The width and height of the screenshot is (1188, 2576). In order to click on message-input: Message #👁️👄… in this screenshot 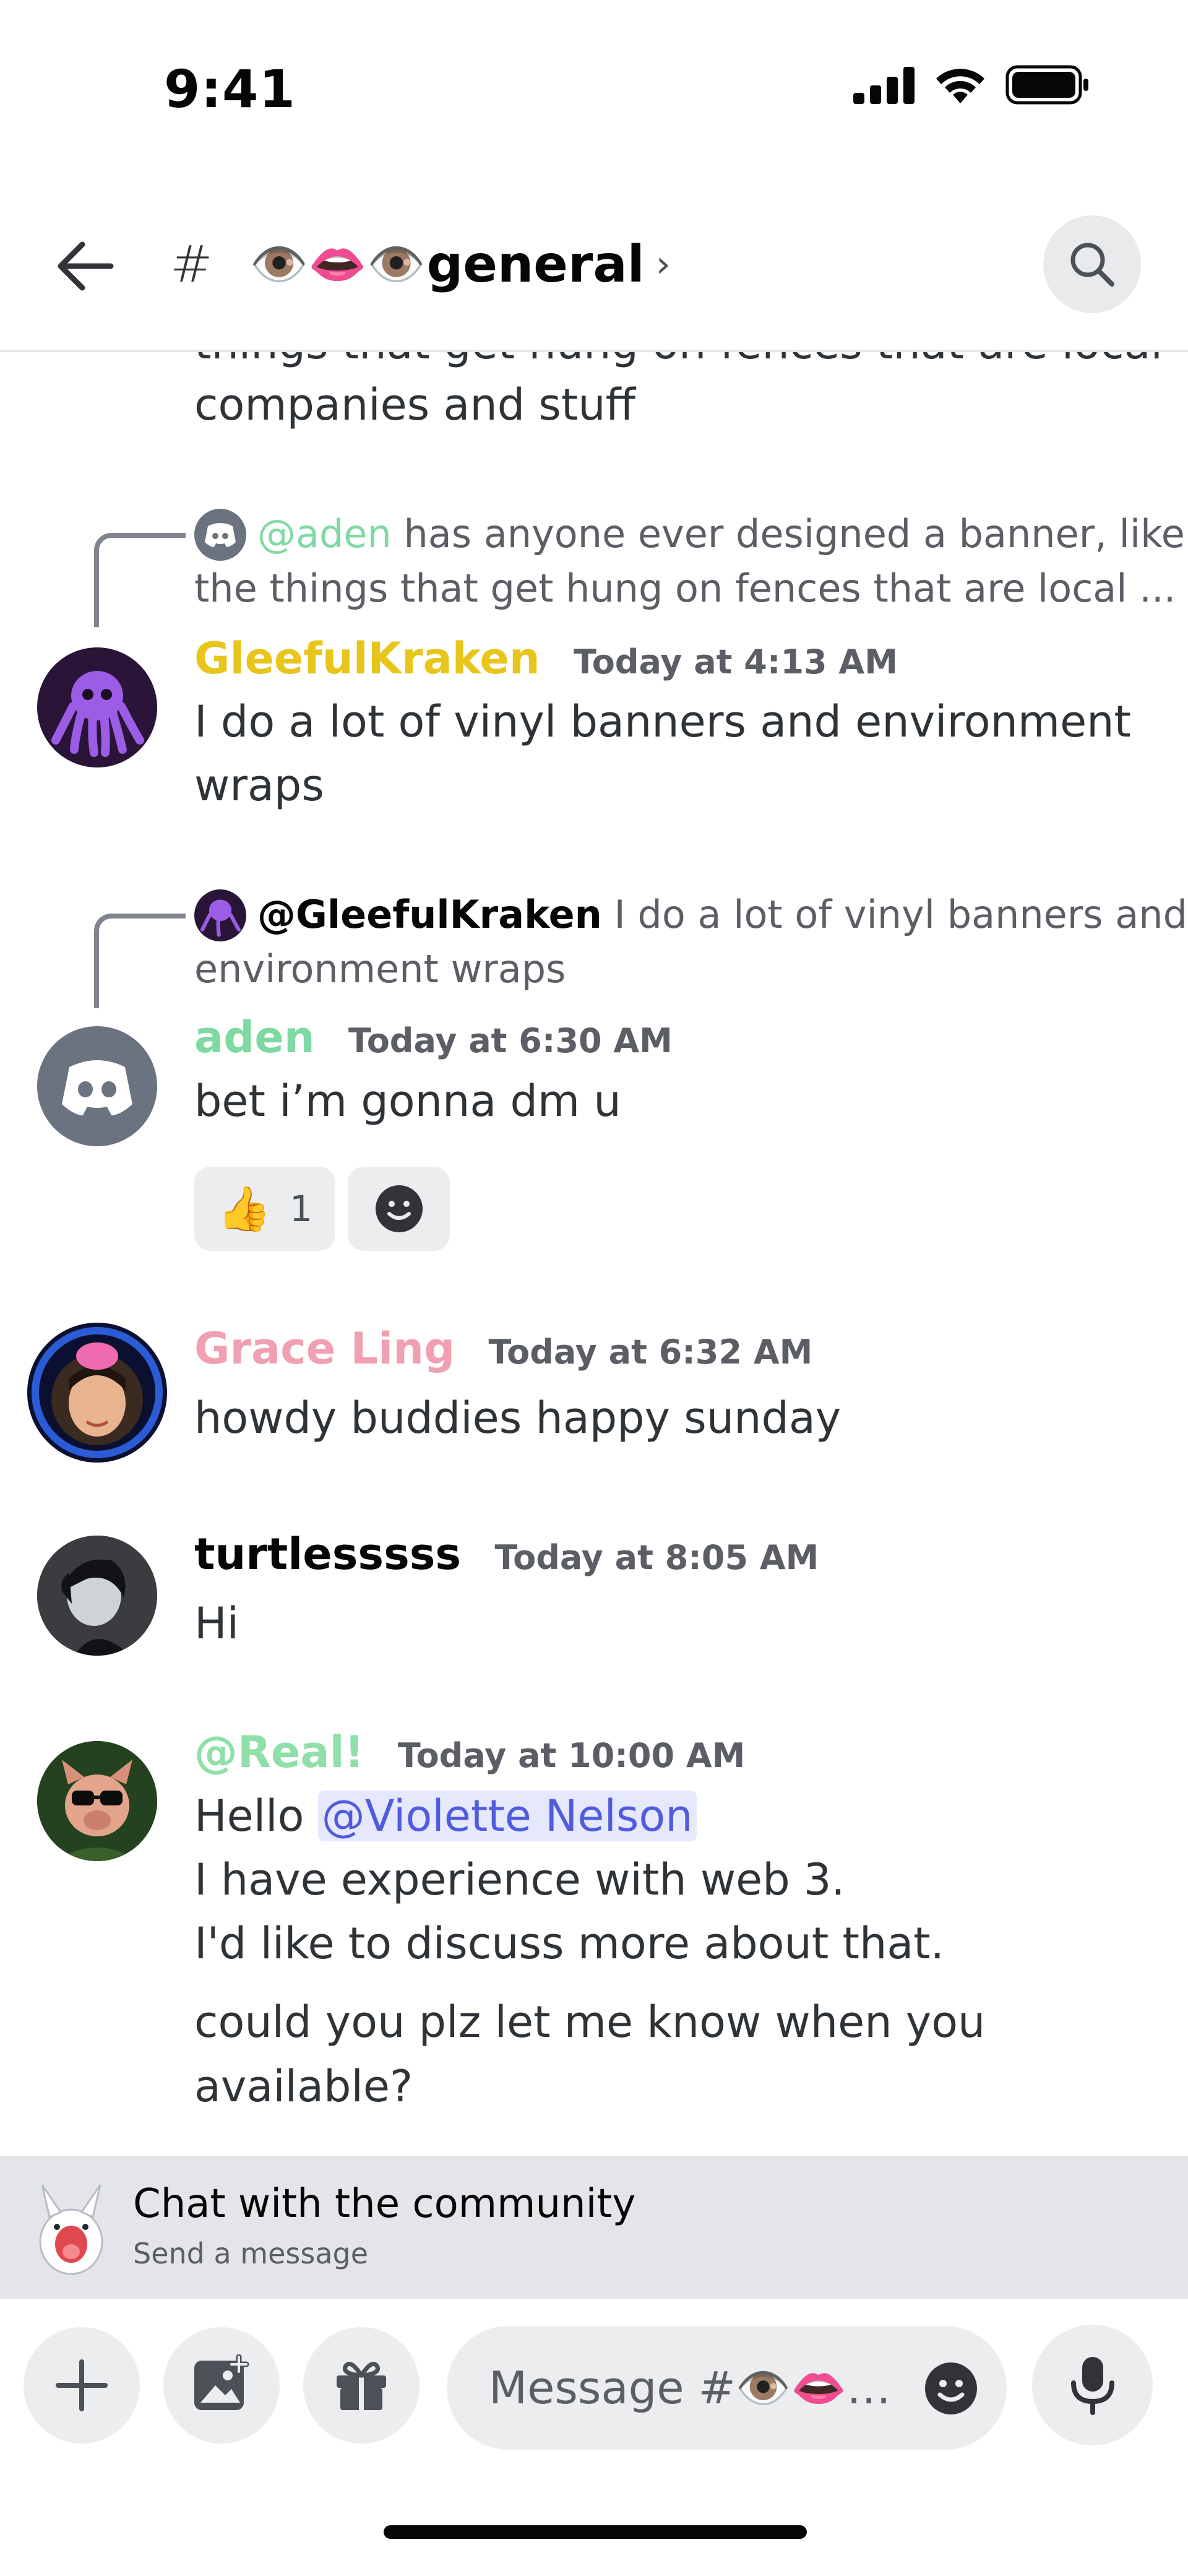, I will do `click(727, 2388)`.